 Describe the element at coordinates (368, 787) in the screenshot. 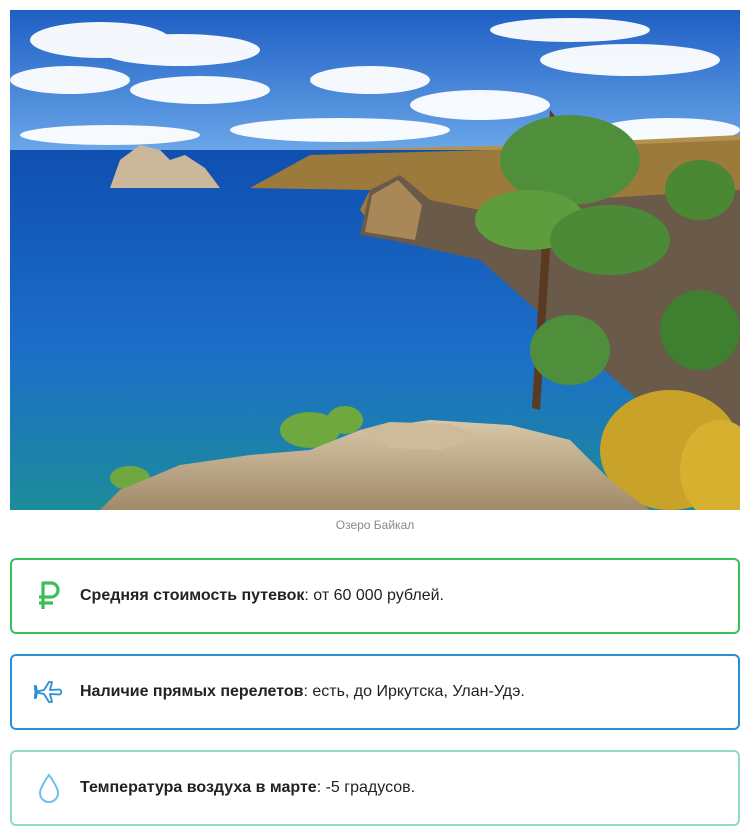

I see `temperature-info-value: -5 градусов.` at that location.